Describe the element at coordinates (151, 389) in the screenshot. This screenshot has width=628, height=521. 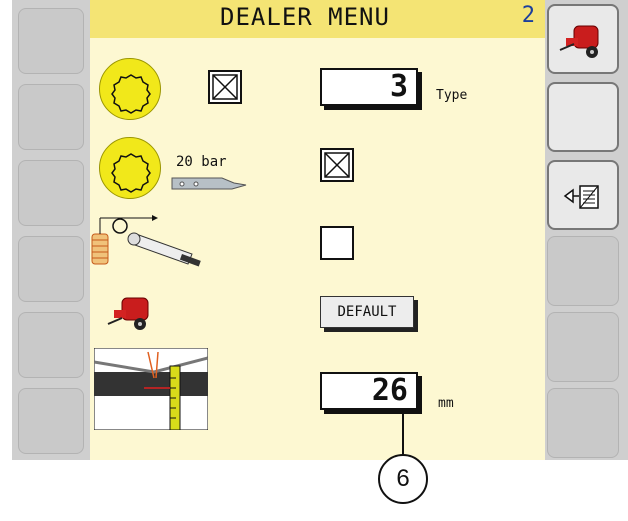
I see `sensor-gauge-icon` at that location.